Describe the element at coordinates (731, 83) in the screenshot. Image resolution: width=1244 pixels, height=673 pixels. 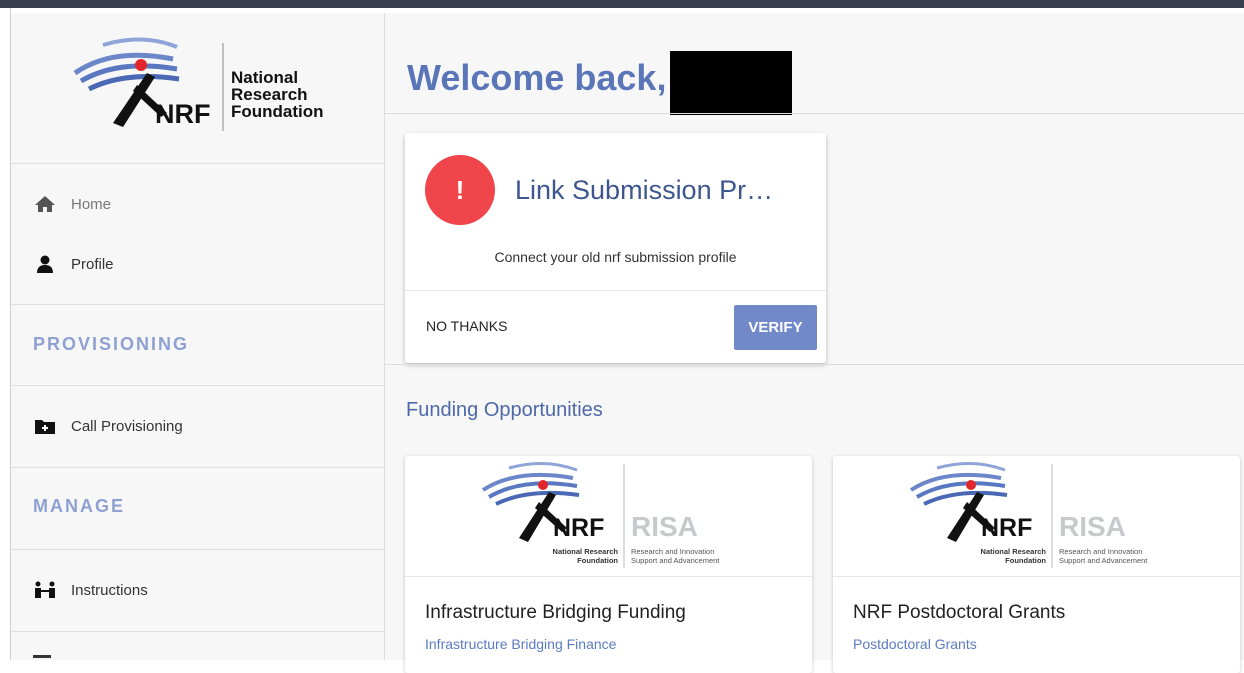
I see `redacted-username` at that location.